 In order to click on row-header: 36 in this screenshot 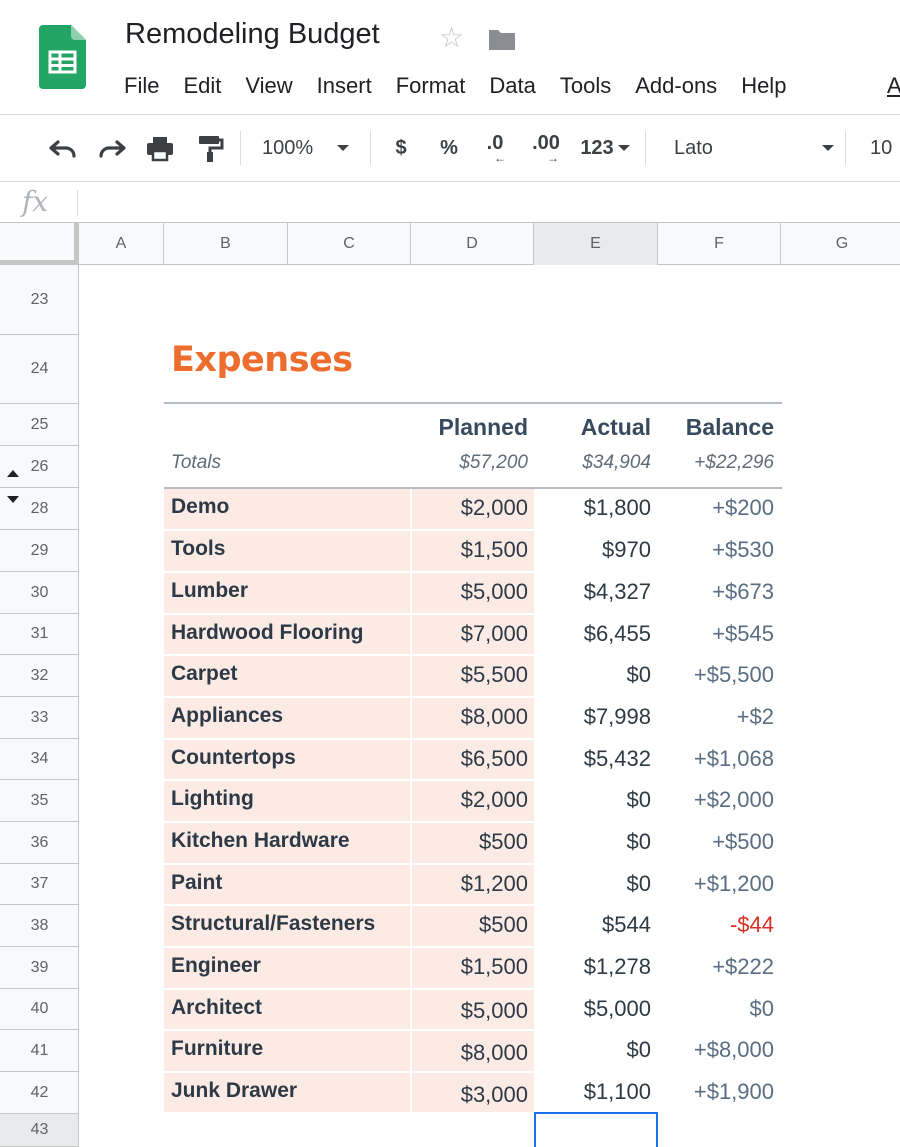, I will do `click(39, 843)`.